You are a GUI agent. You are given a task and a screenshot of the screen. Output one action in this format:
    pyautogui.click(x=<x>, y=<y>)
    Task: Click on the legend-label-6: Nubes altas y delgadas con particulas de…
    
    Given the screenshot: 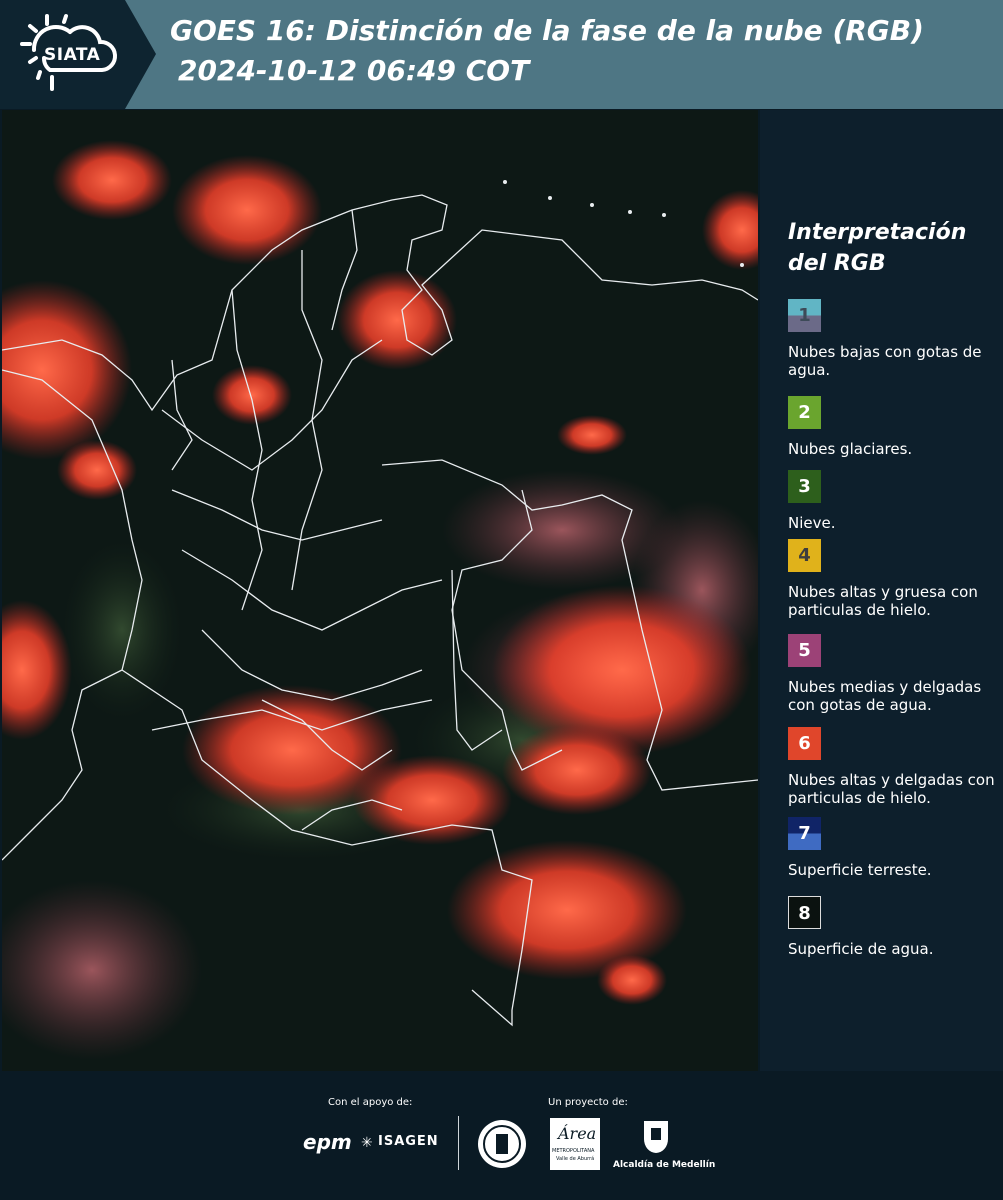 What is the action you would take?
    pyautogui.click(x=891, y=789)
    